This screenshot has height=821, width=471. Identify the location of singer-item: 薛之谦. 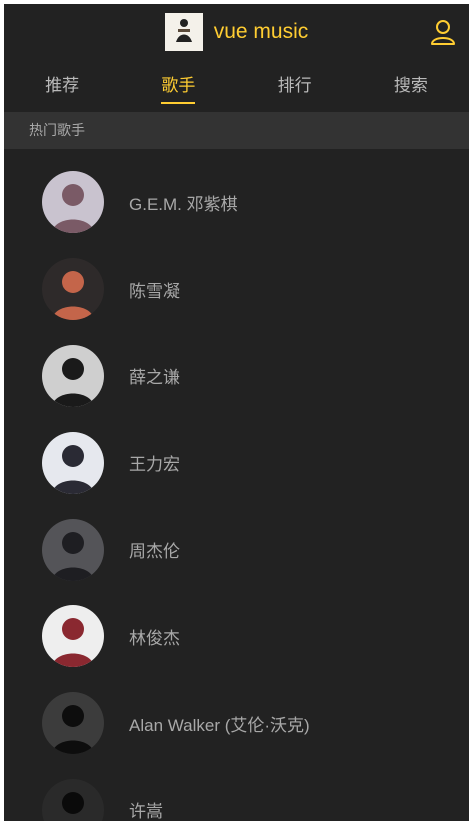
(236, 376).